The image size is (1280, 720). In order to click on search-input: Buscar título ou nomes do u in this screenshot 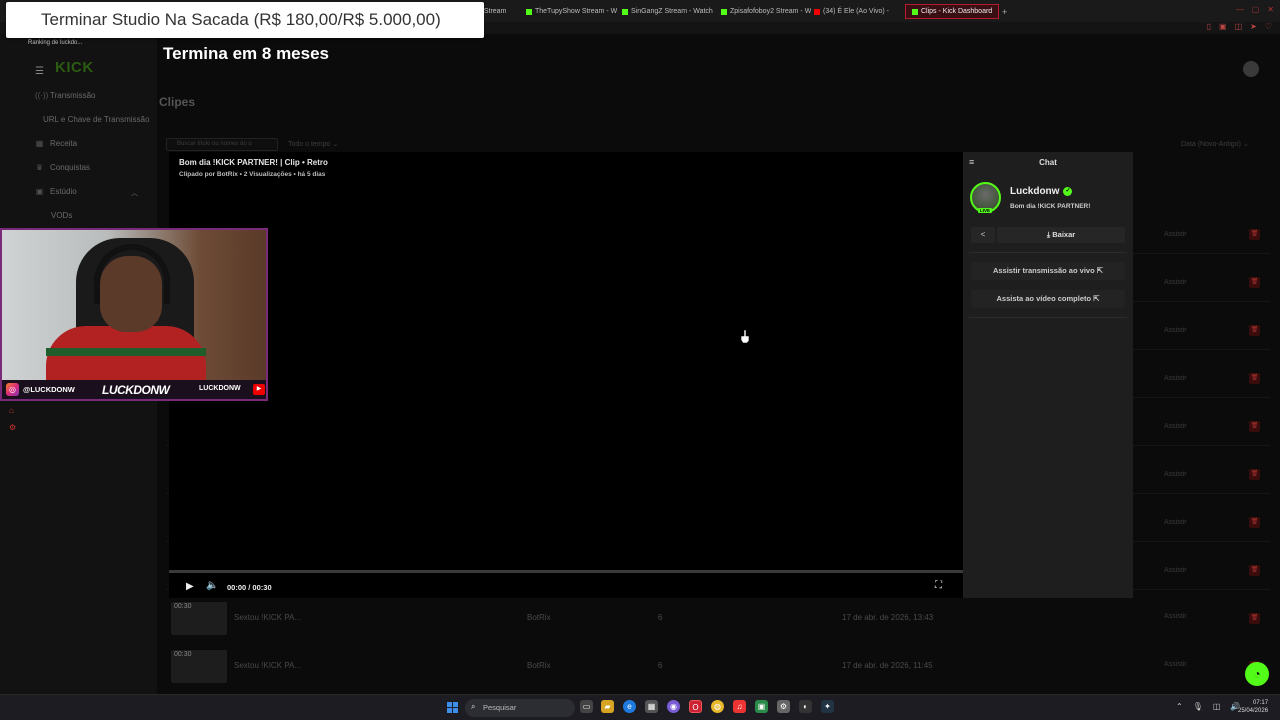, I will do `click(222, 144)`.